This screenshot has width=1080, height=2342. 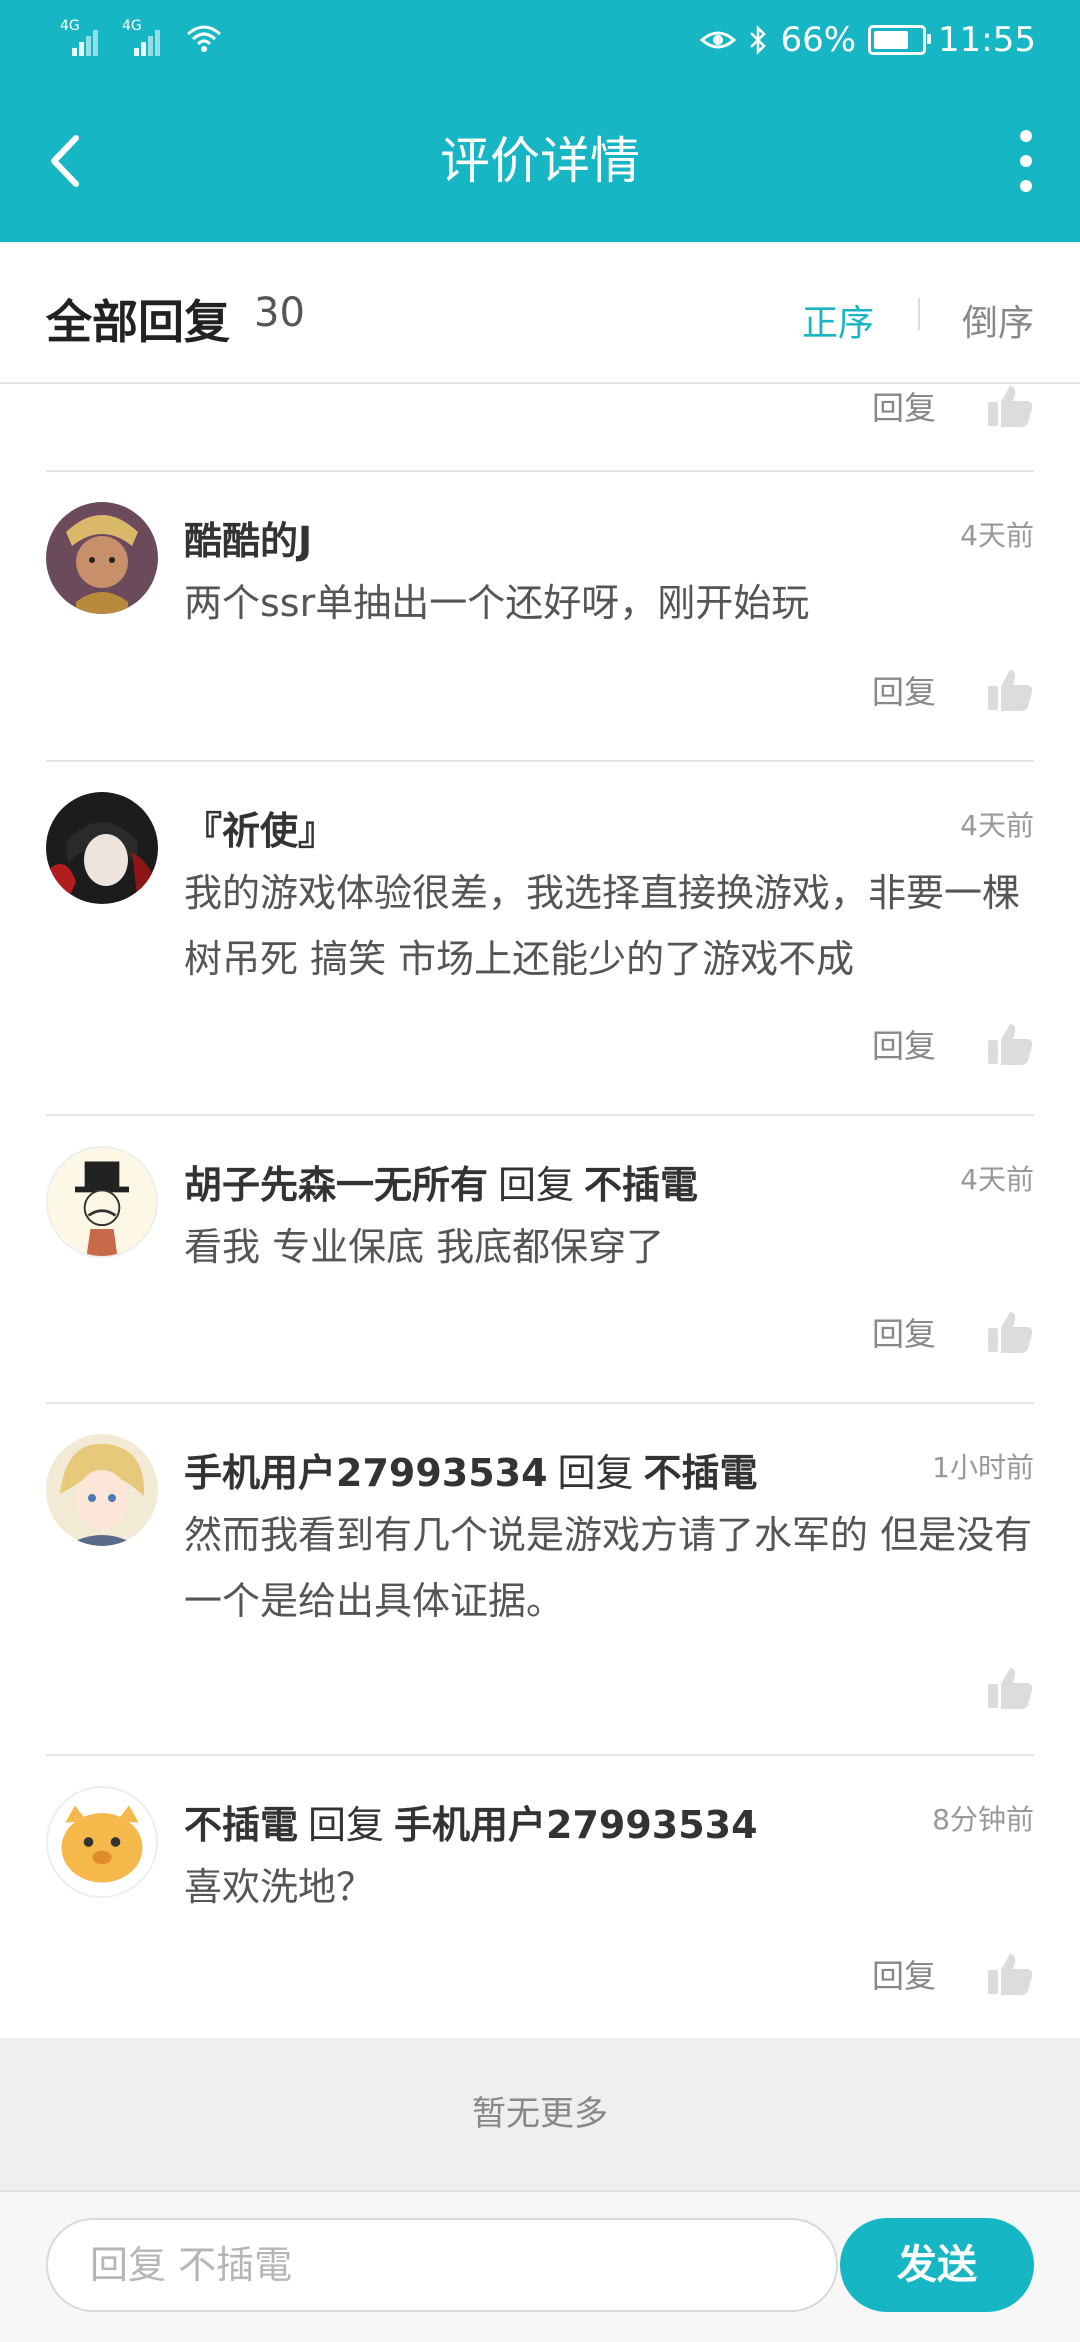 I want to click on comment-header: 『祈使』, so click(x=260, y=827).